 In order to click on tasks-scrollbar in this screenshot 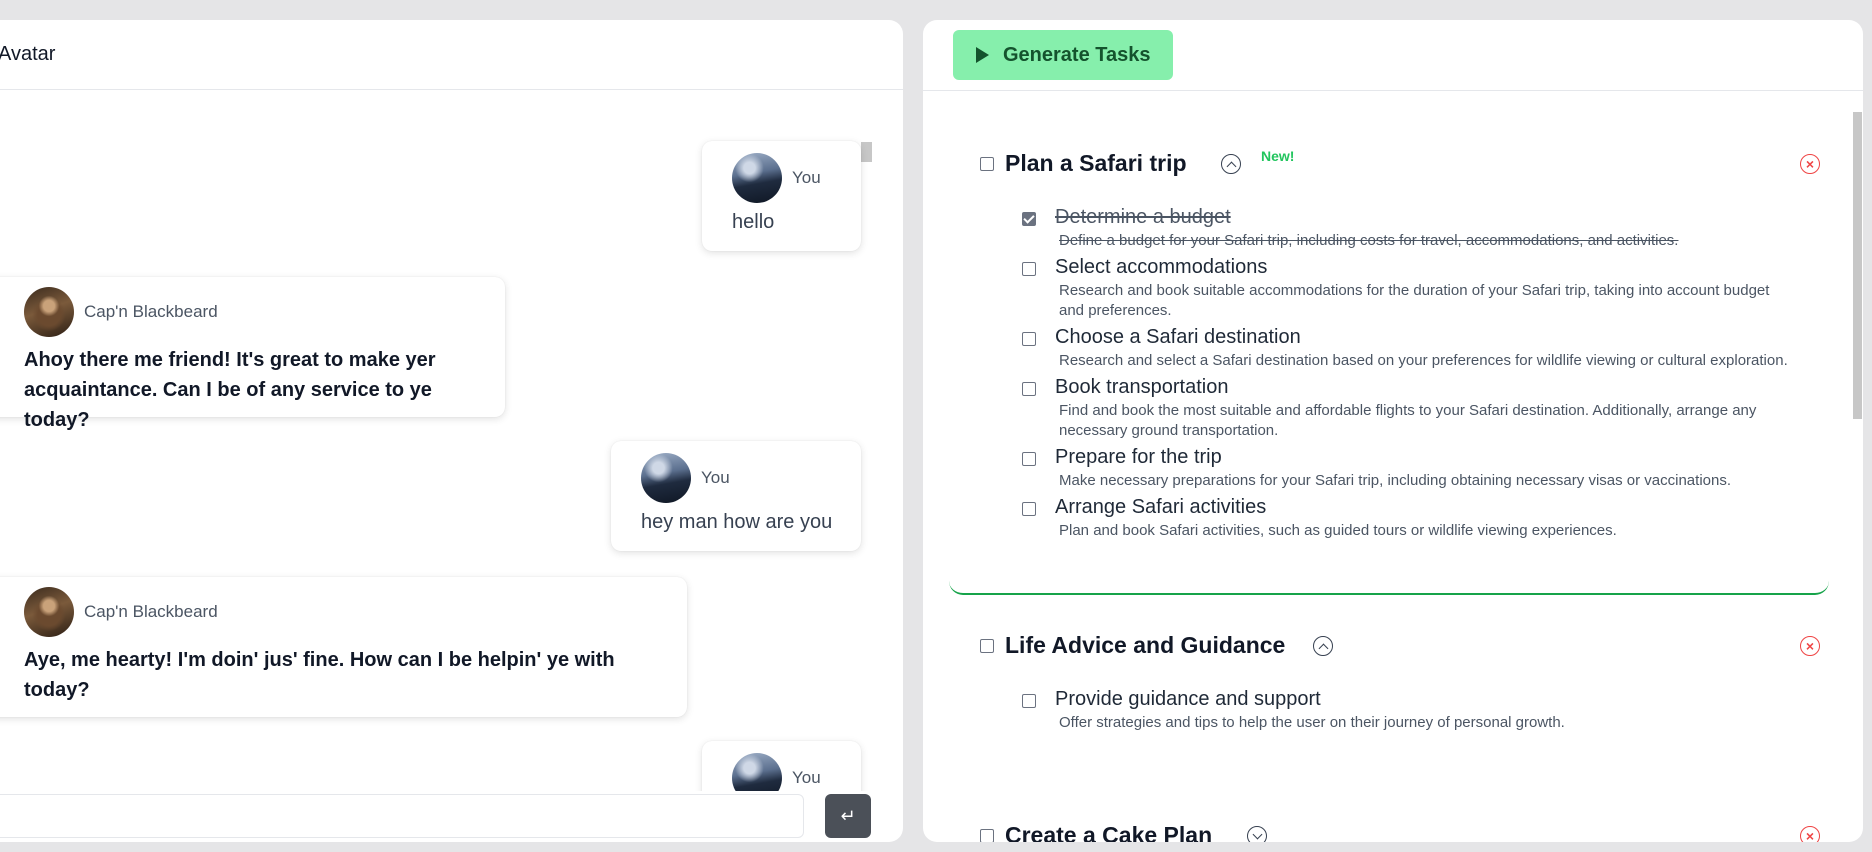, I will do `click(1857, 265)`.